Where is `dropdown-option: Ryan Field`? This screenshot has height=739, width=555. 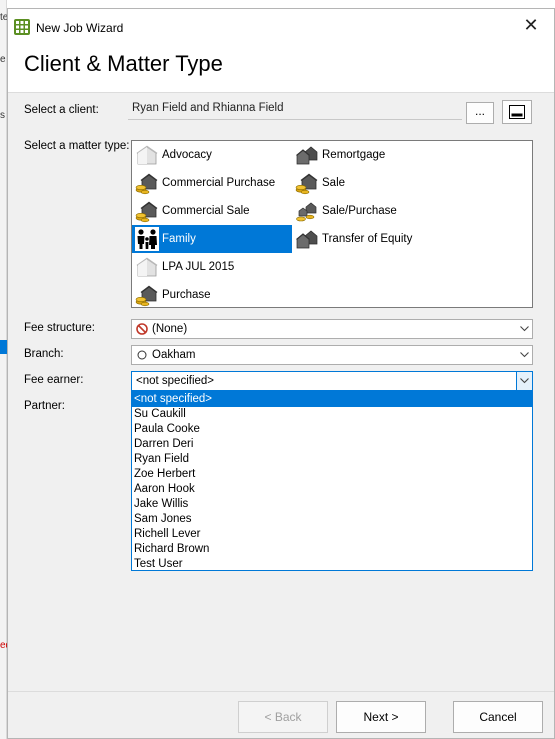
dropdown-option: Ryan Field is located at coordinates (332, 459).